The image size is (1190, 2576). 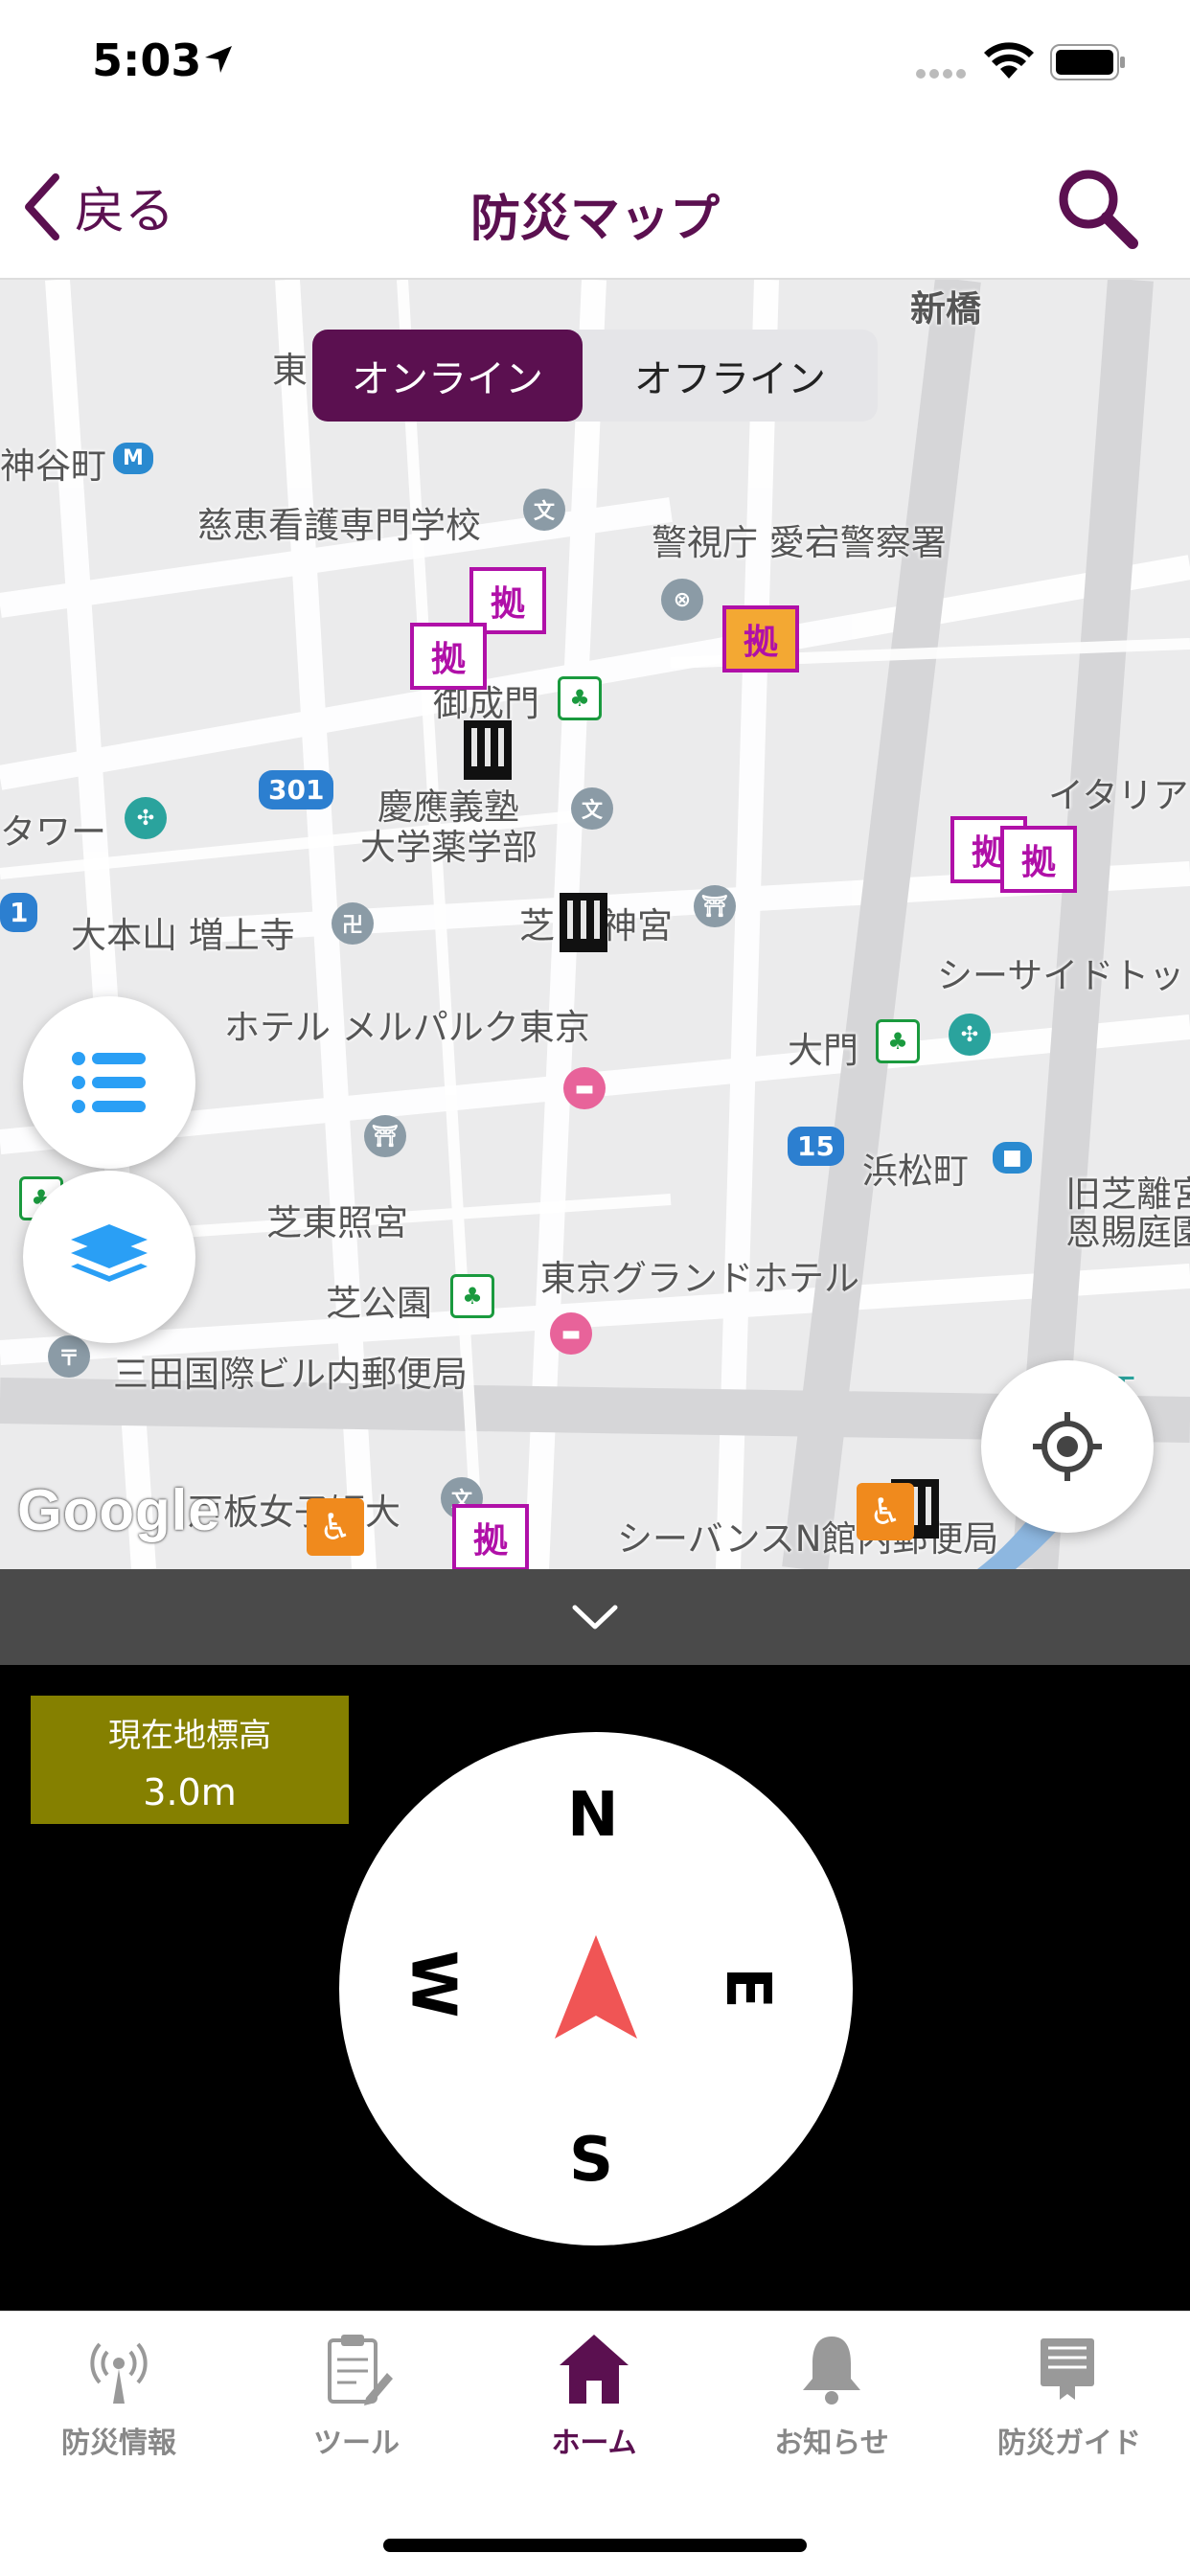 I want to click on map-label: 大学薬学部, so click(x=449, y=848).